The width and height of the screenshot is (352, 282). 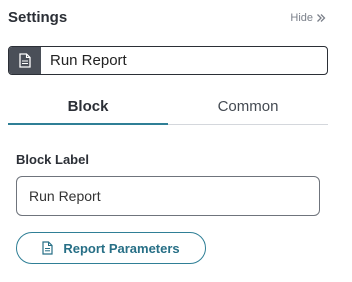 I want to click on report-parameters-button: Report Parameters, so click(x=111, y=248).